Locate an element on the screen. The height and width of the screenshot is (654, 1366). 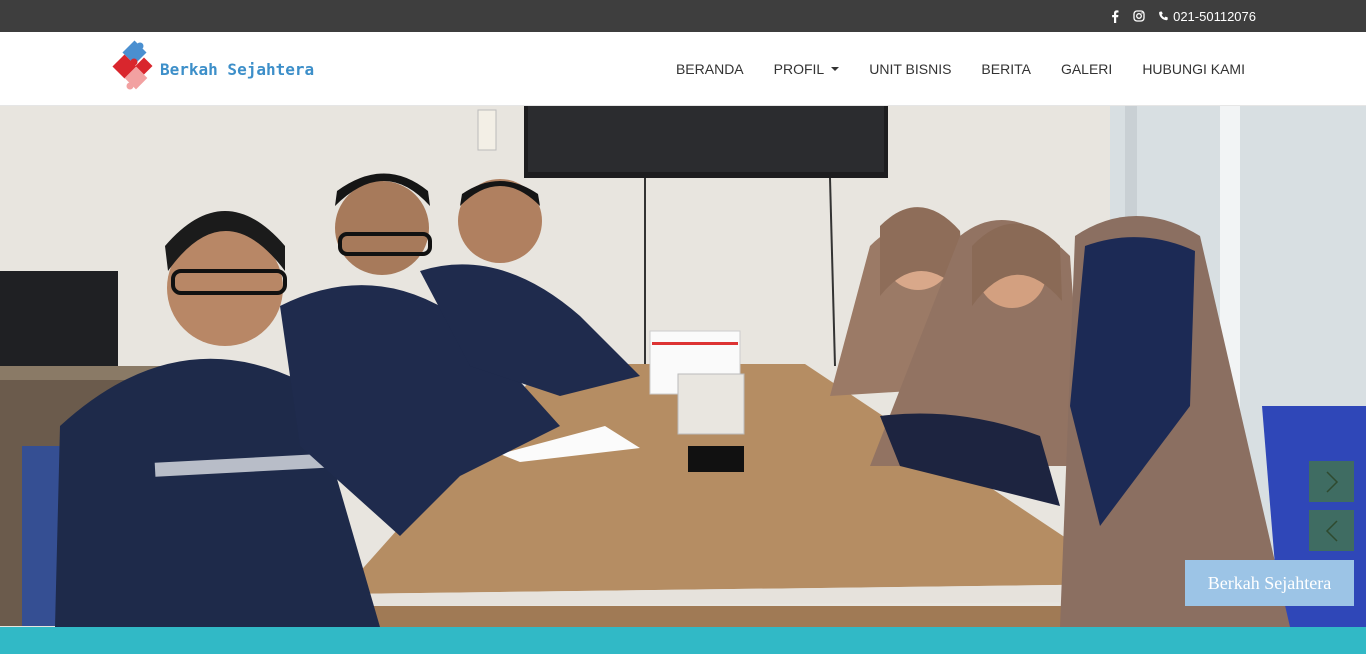
phone-contact: 021-50112076 is located at coordinates (1206, 16).